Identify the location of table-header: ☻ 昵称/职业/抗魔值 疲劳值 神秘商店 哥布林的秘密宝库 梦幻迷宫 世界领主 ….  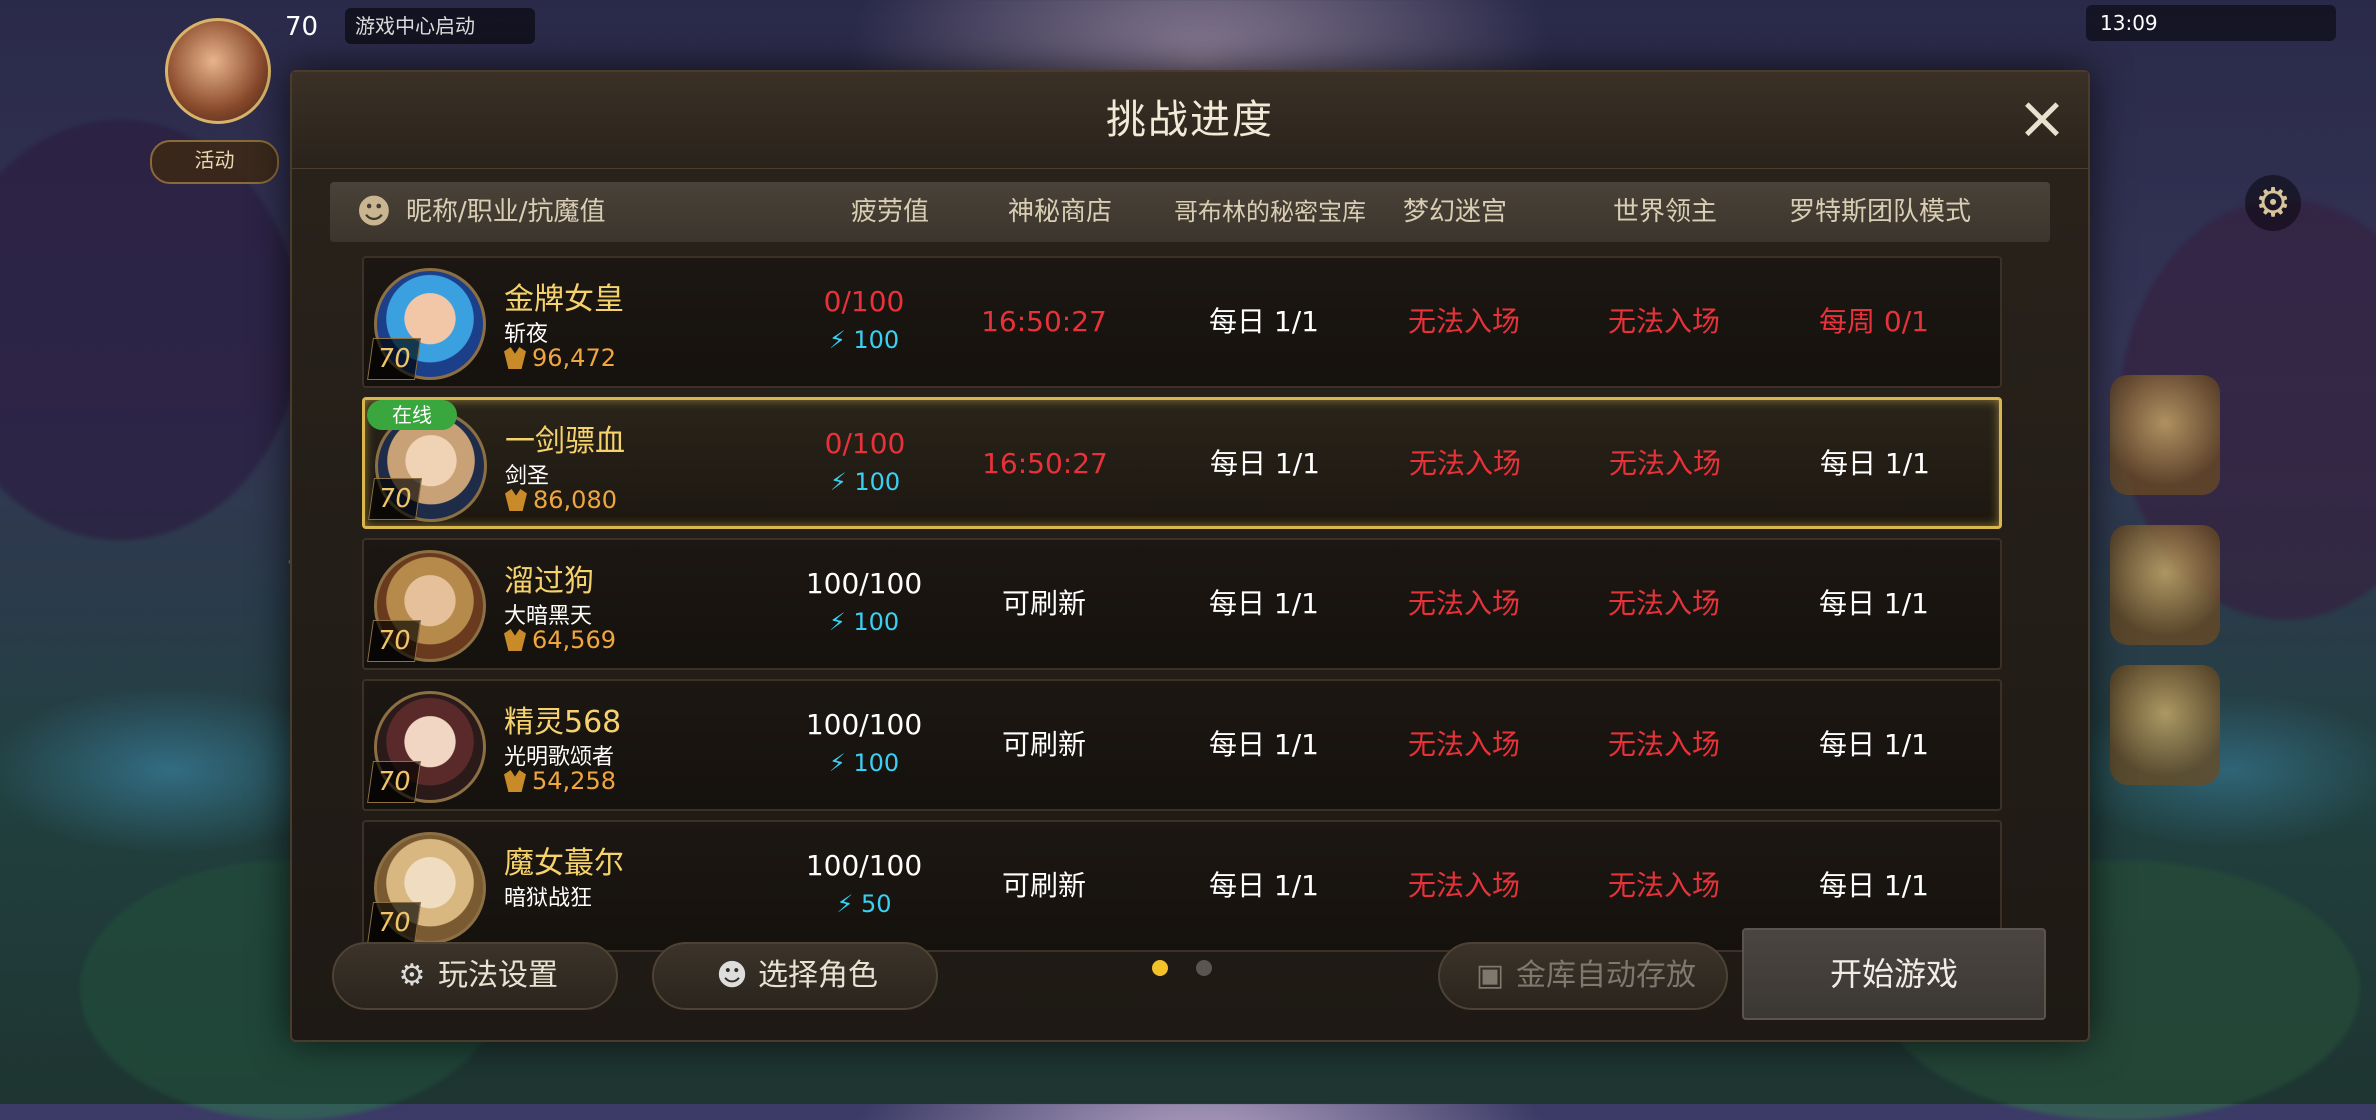
(1190, 212).